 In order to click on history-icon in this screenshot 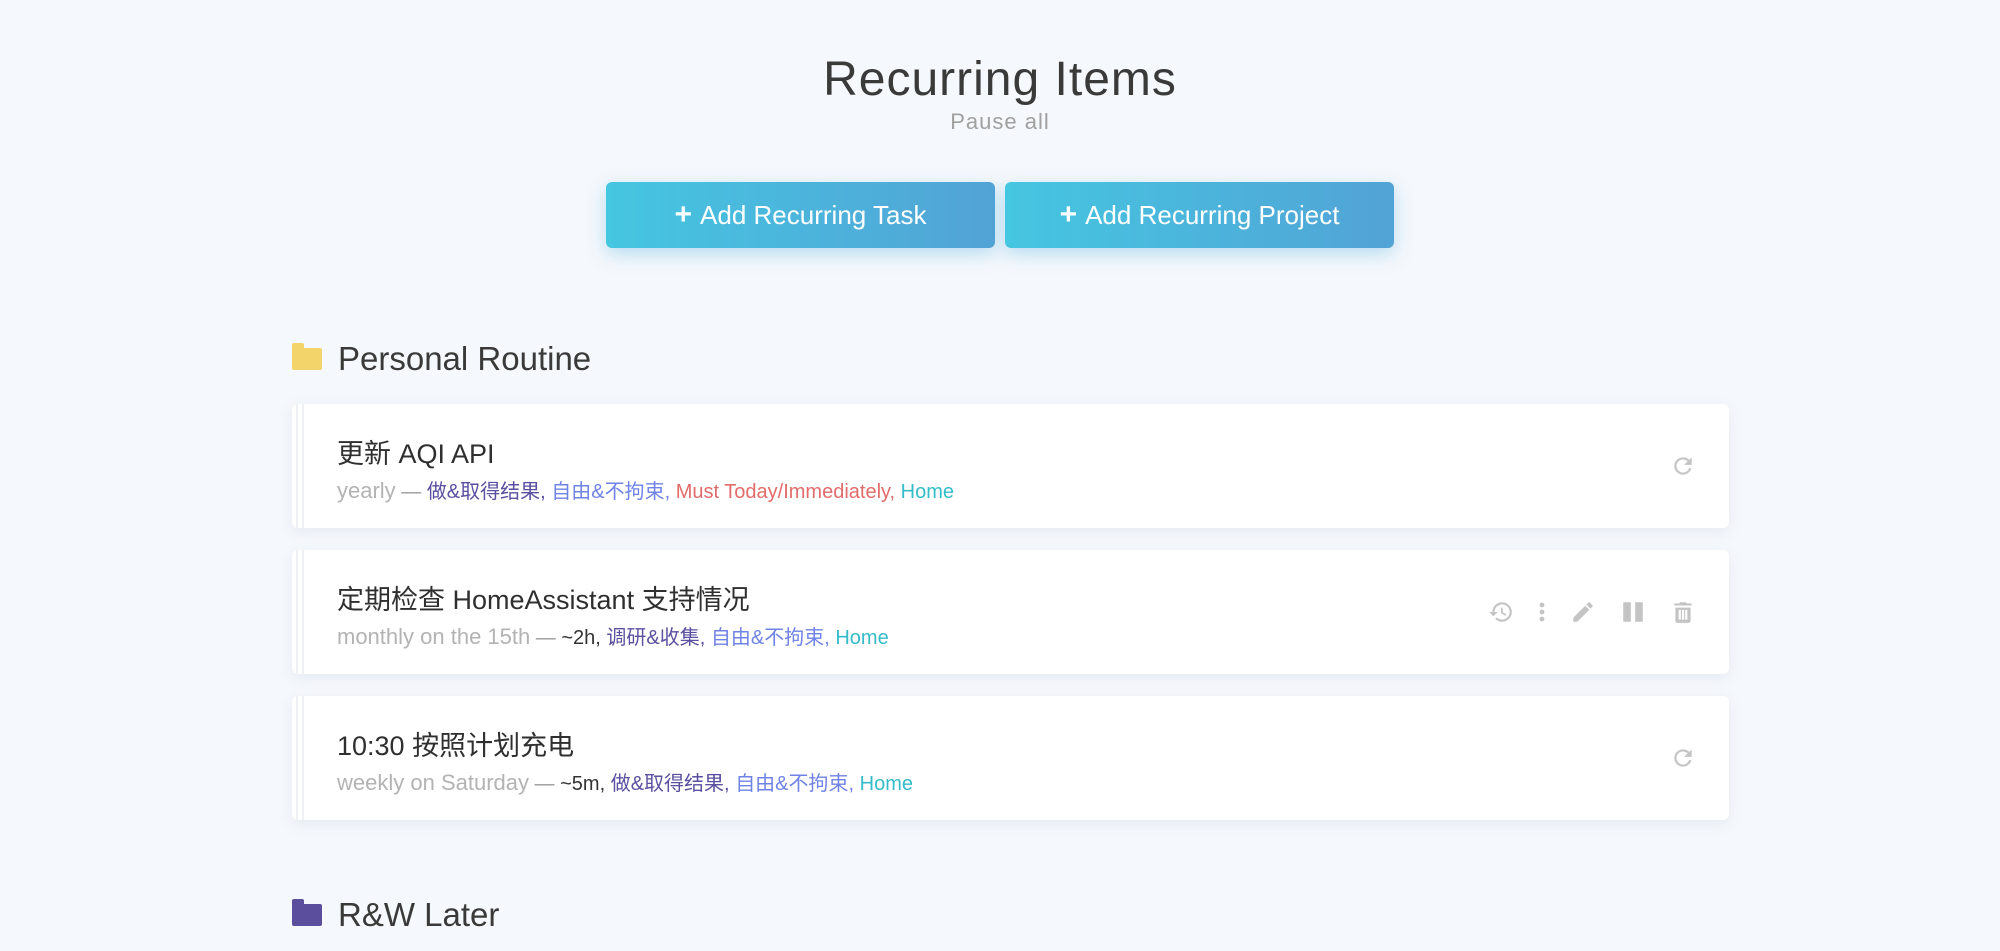, I will do `click(1501, 612)`.